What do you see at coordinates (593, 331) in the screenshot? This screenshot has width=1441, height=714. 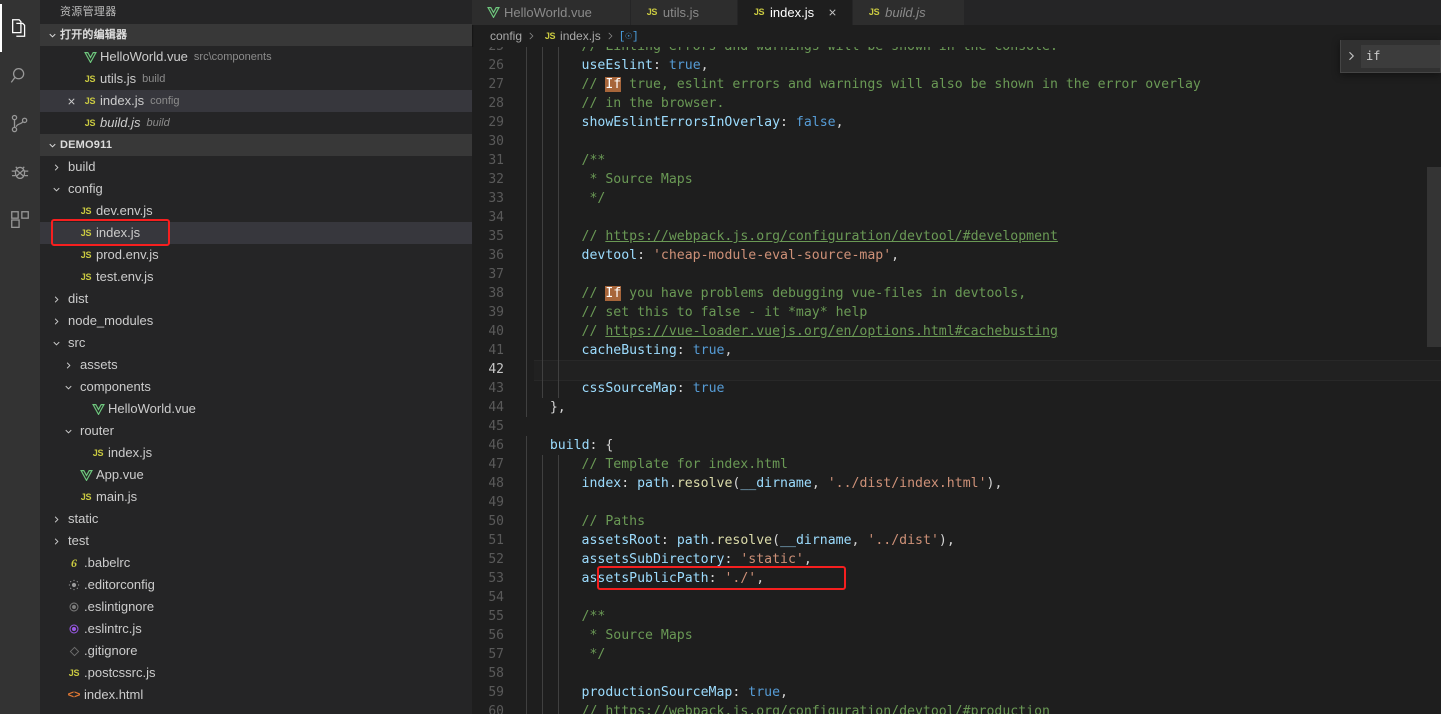 I see `code-token: //` at bounding box center [593, 331].